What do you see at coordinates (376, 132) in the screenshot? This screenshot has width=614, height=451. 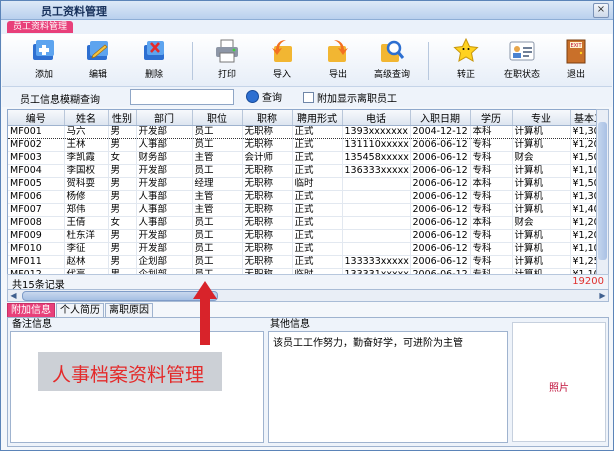 I see `table-cell: 1393xxxxxxx` at bounding box center [376, 132].